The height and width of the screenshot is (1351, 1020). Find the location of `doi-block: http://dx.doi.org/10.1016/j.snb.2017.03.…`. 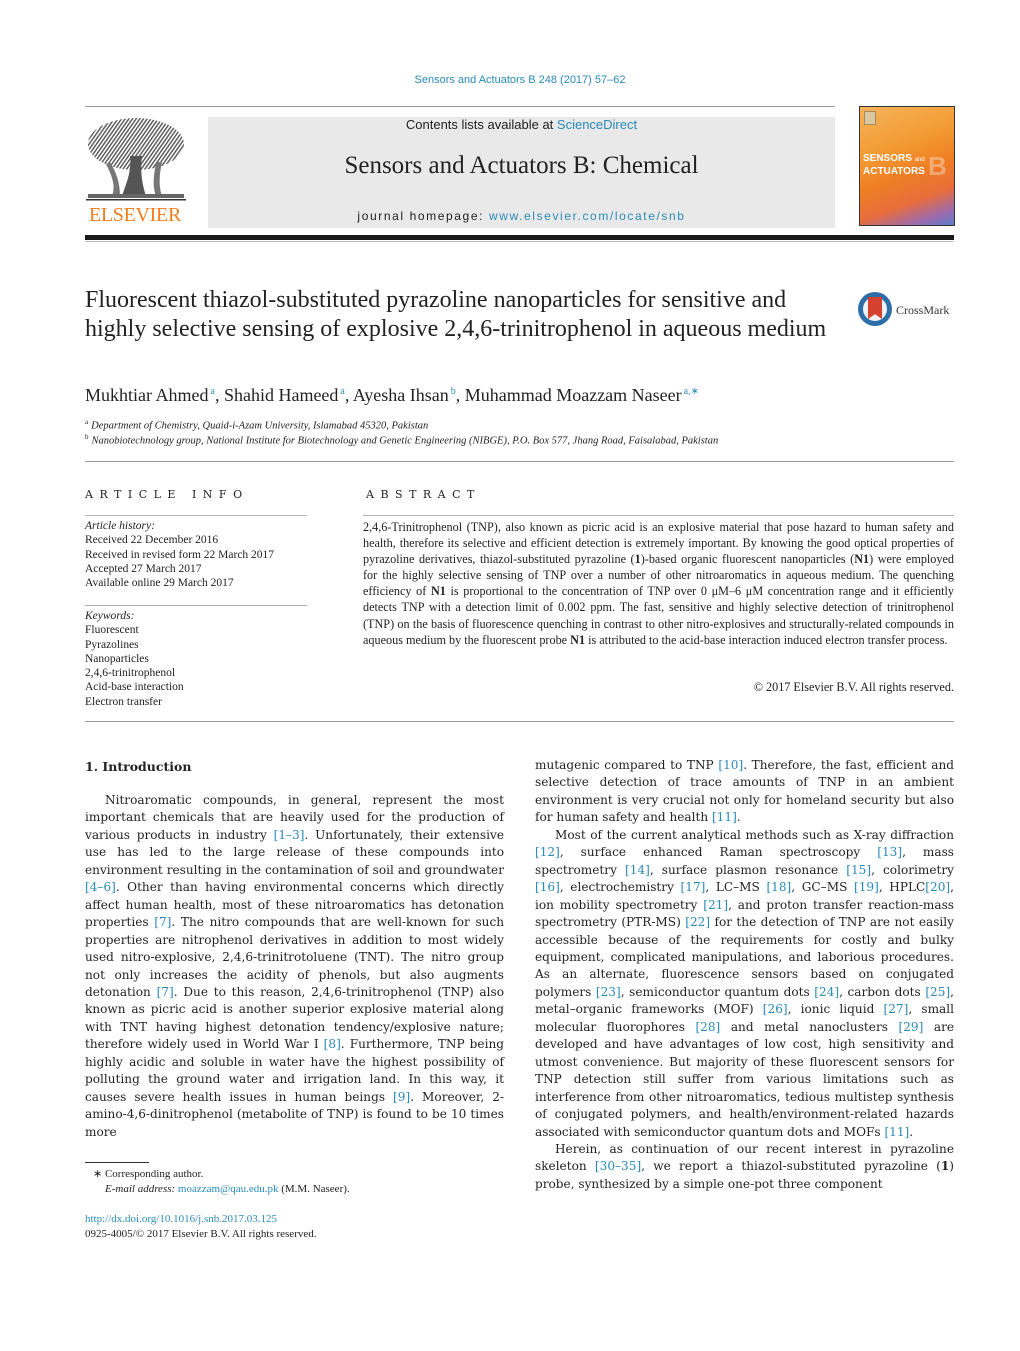

doi-block: http://dx.doi.org/10.1016/j.snb.2017.03.… is located at coordinates (295, 1227).